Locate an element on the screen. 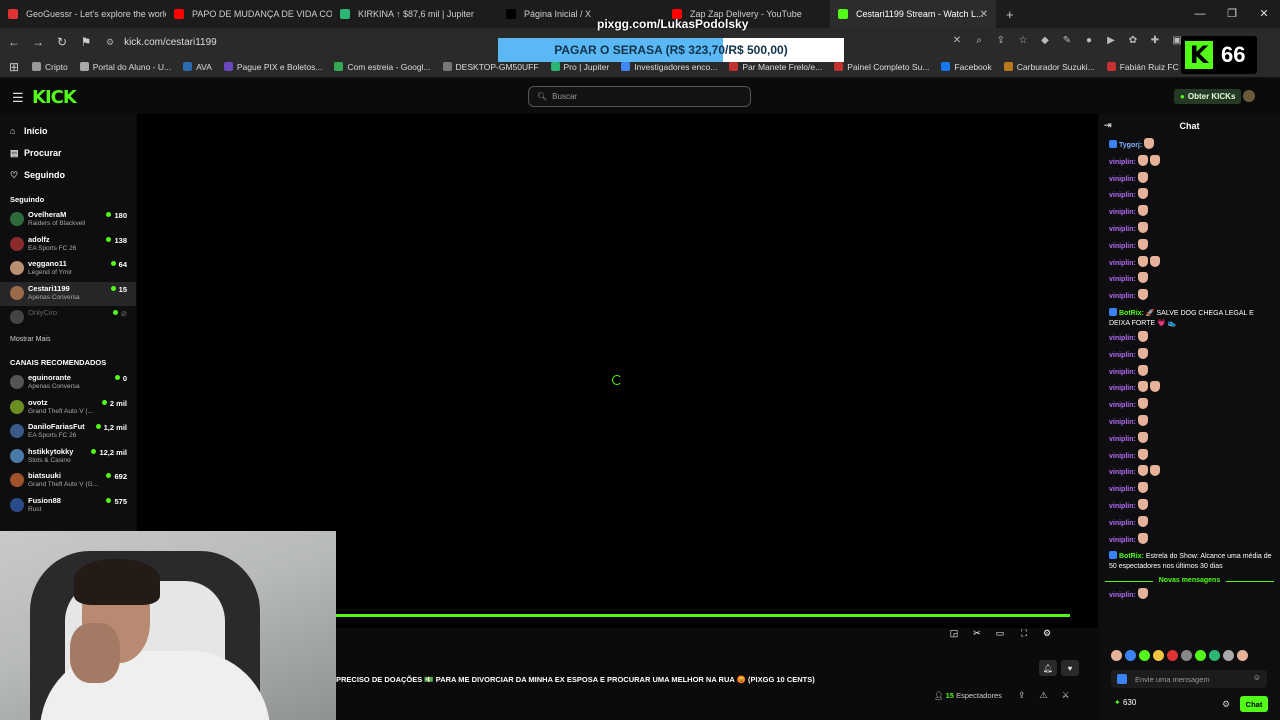 The width and height of the screenshot is (1280, 720). extension-icon: ● is located at coordinates (1089, 41).